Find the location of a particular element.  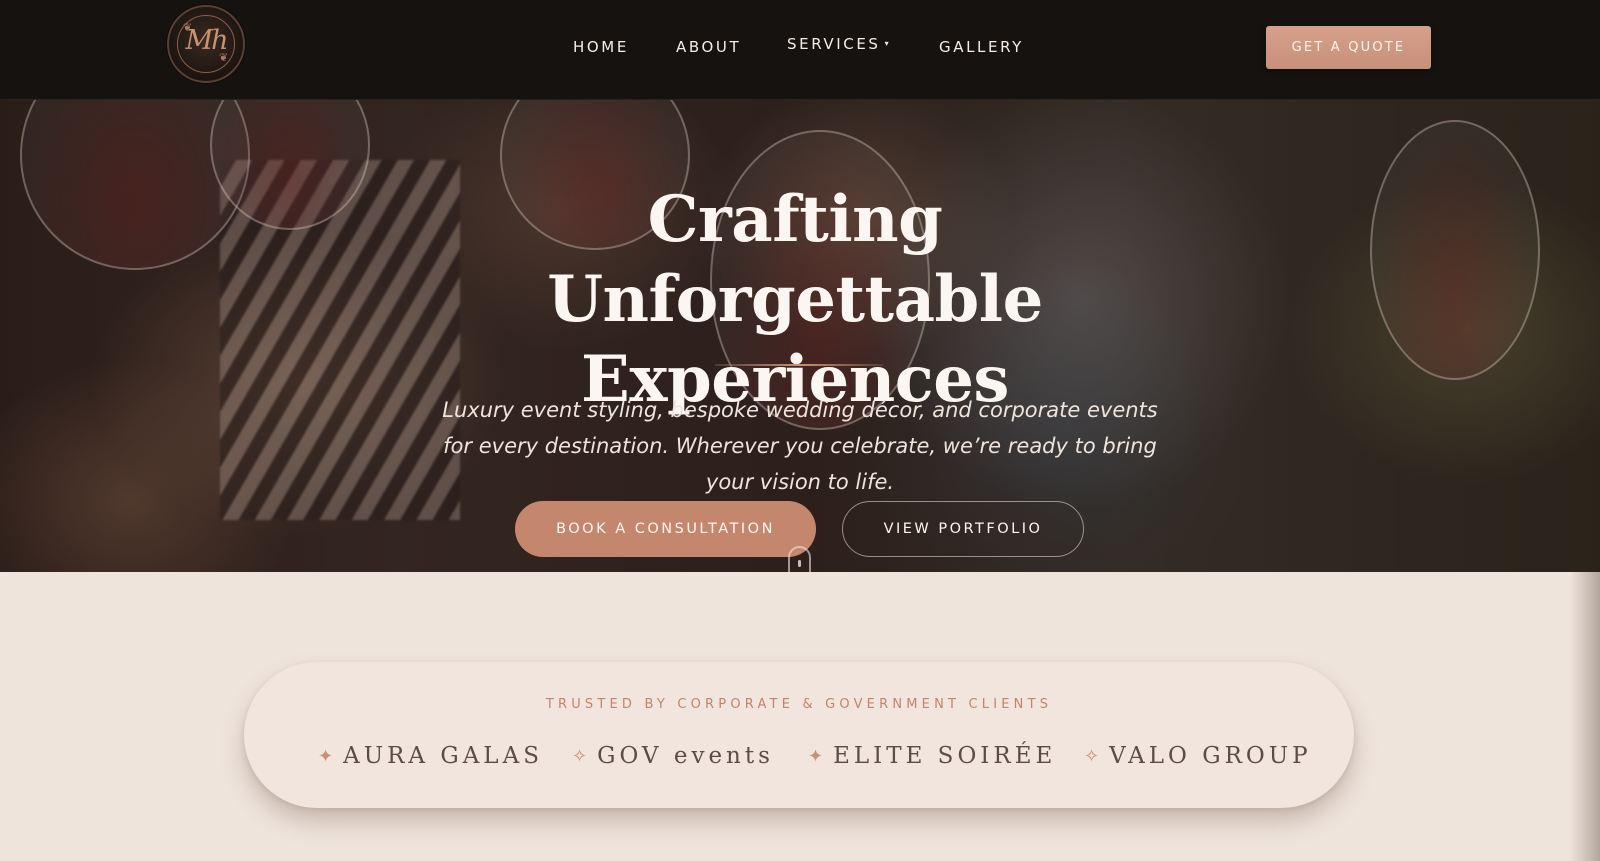

client-name: AURA GALAS is located at coordinates (443, 756).